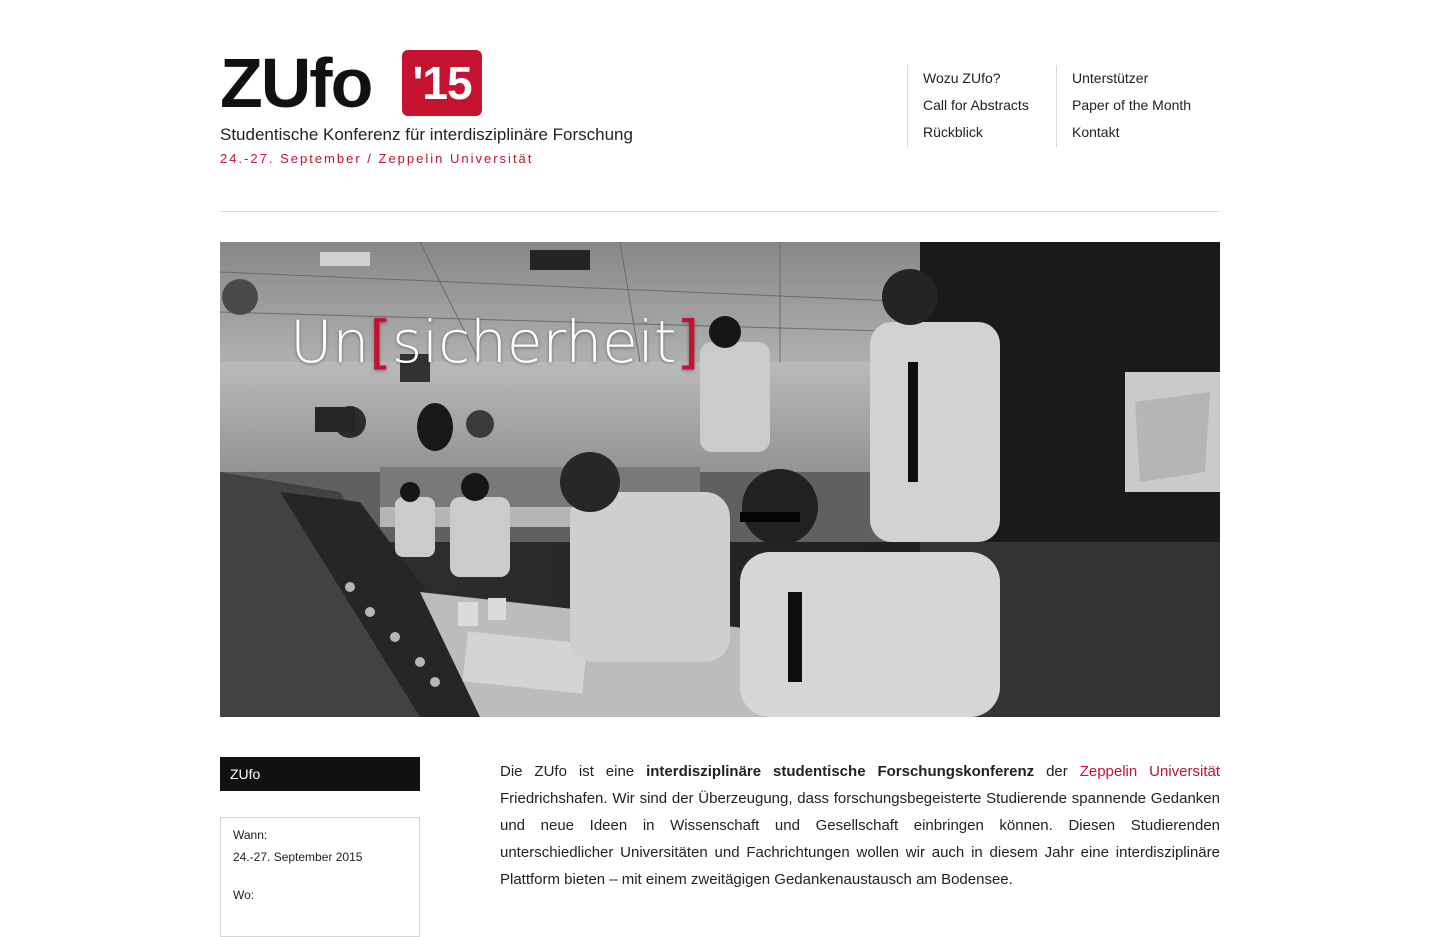 Image resolution: width=1440 pixels, height=937 pixels. Describe the element at coordinates (330, 342) in the screenshot. I see `hero-title-prefix: Un` at that location.